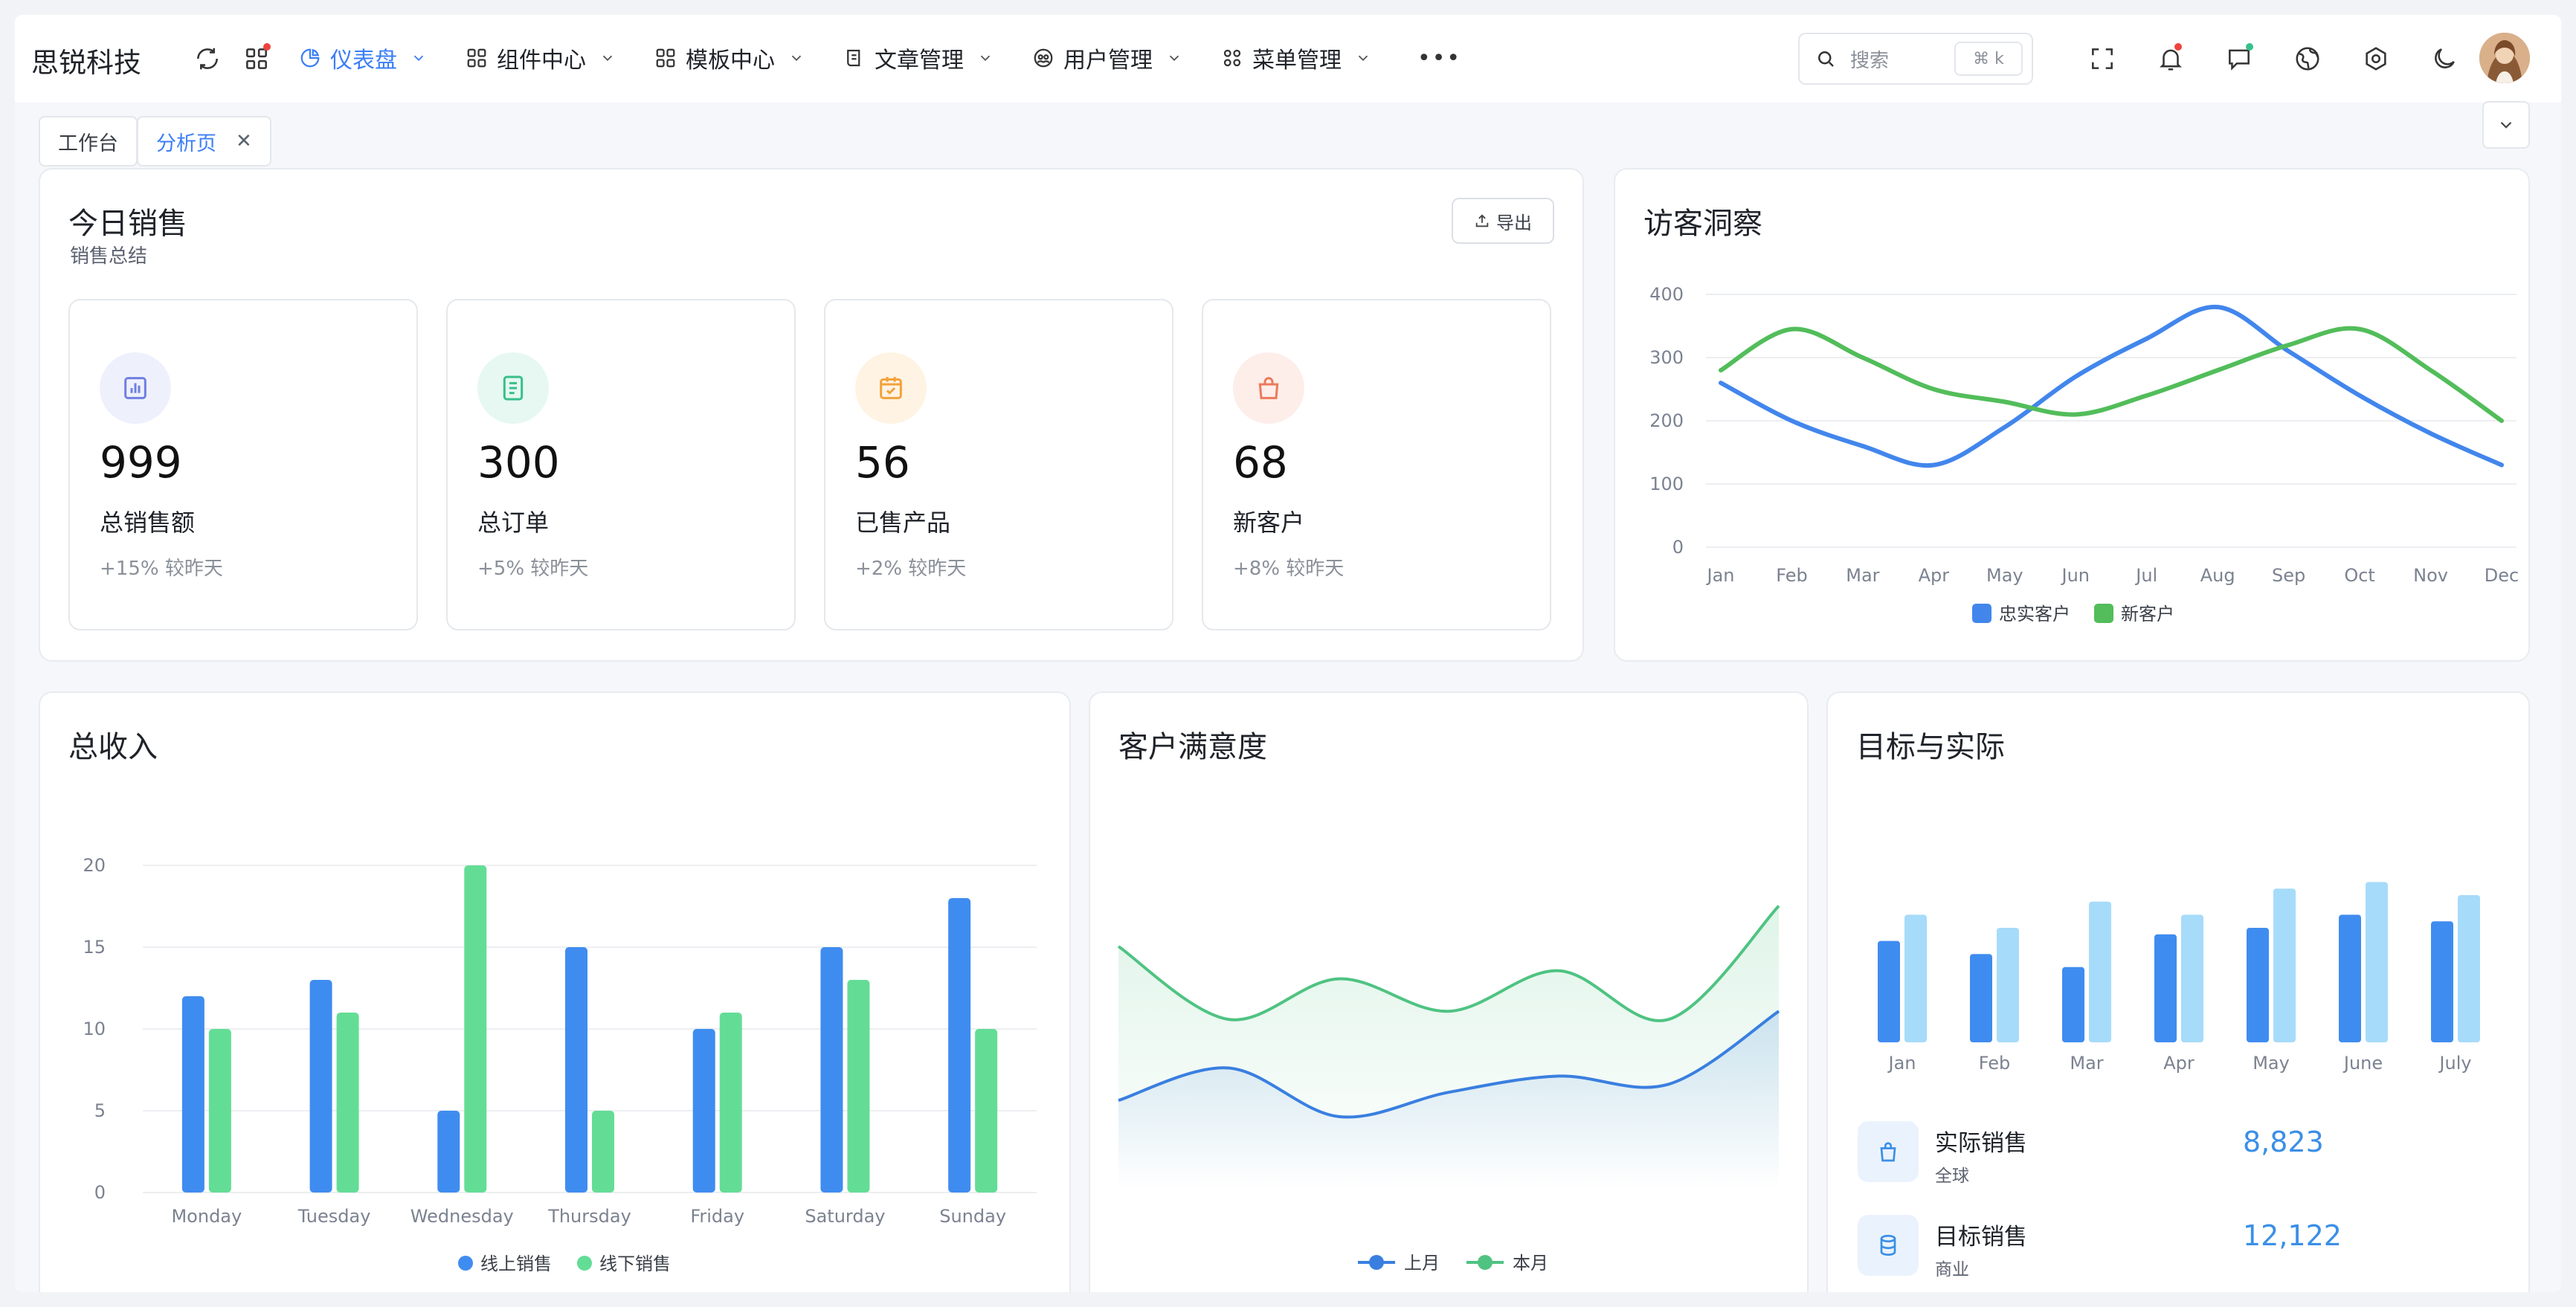 This screenshot has width=2576, height=1307. What do you see at coordinates (1862, 575) in the screenshot?
I see `x-tick-label: Mar` at bounding box center [1862, 575].